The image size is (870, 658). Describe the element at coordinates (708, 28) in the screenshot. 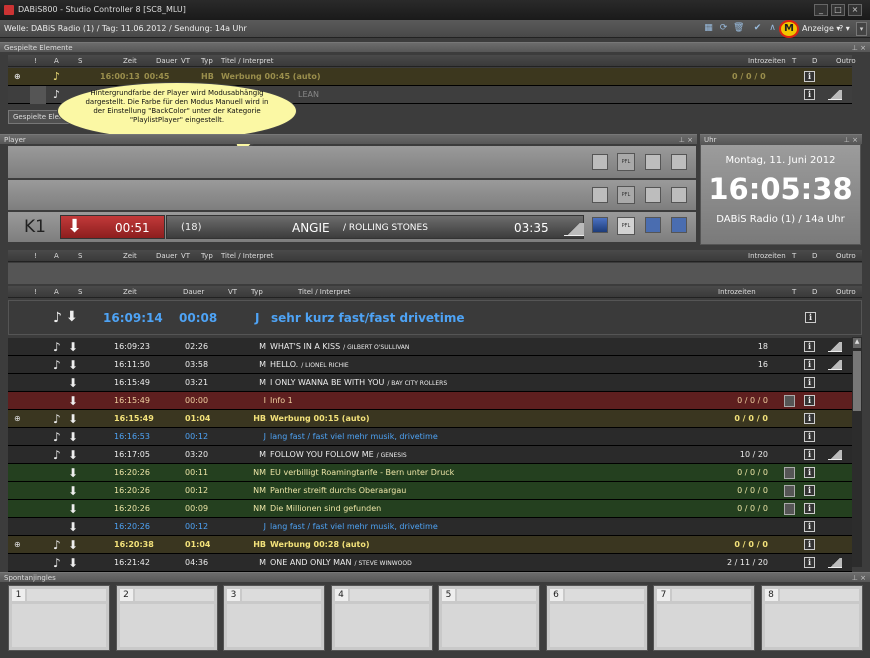

I see `grid-icon: ▦` at that location.